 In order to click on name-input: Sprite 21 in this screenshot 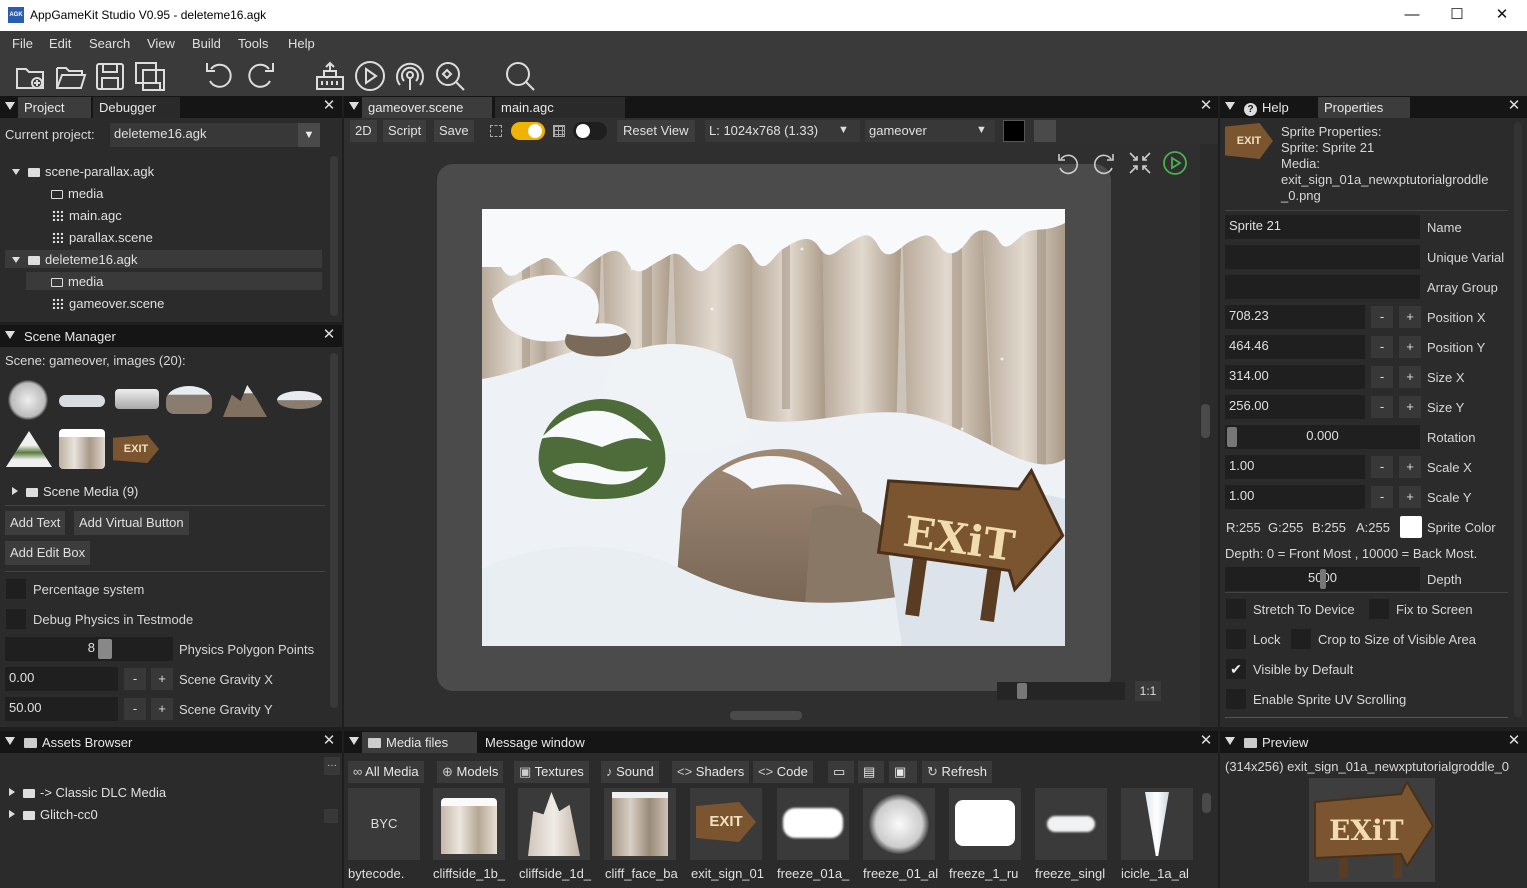, I will do `click(1322, 227)`.